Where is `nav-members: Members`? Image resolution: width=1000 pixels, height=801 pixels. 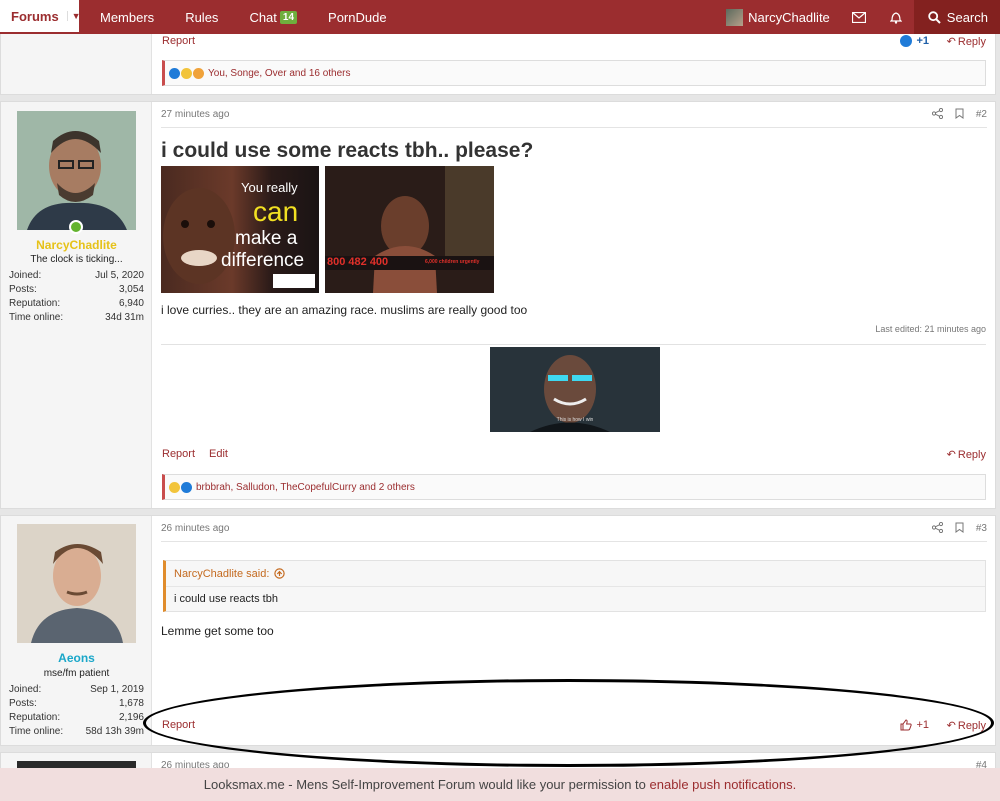 nav-members: Members is located at coordinates (127, 17).